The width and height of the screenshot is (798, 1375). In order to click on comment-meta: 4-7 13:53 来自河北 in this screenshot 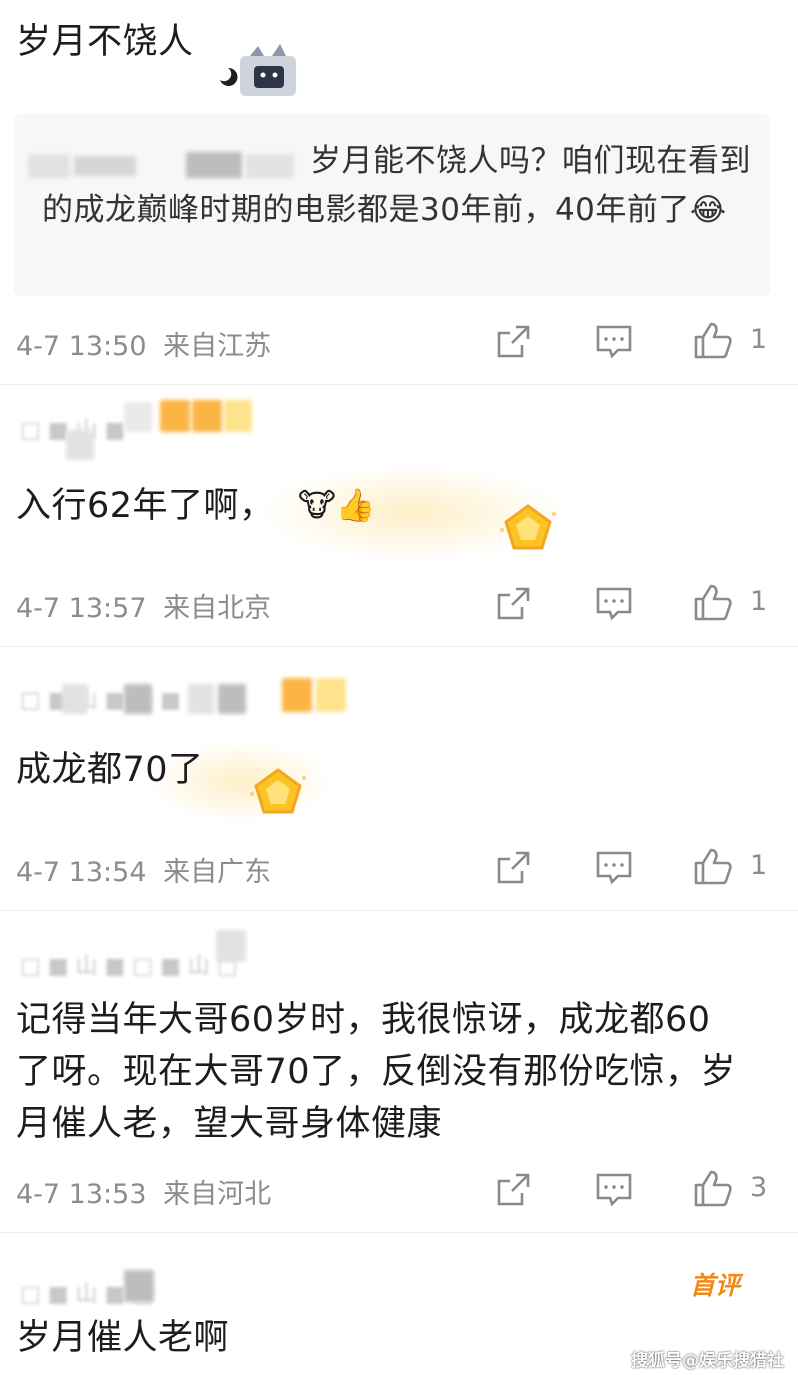, I will do `click(143, 1191)`.